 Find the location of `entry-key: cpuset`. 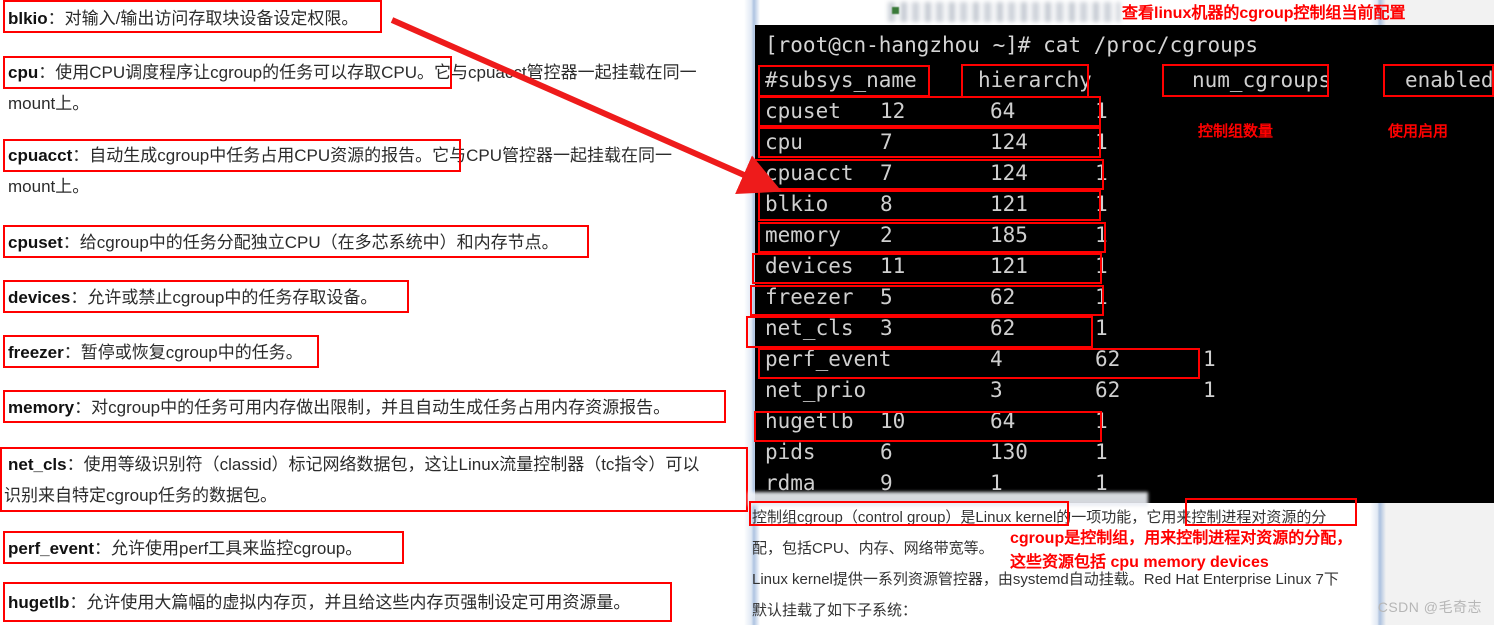

entry-key: cpuset is located at coordinates (35, 242).